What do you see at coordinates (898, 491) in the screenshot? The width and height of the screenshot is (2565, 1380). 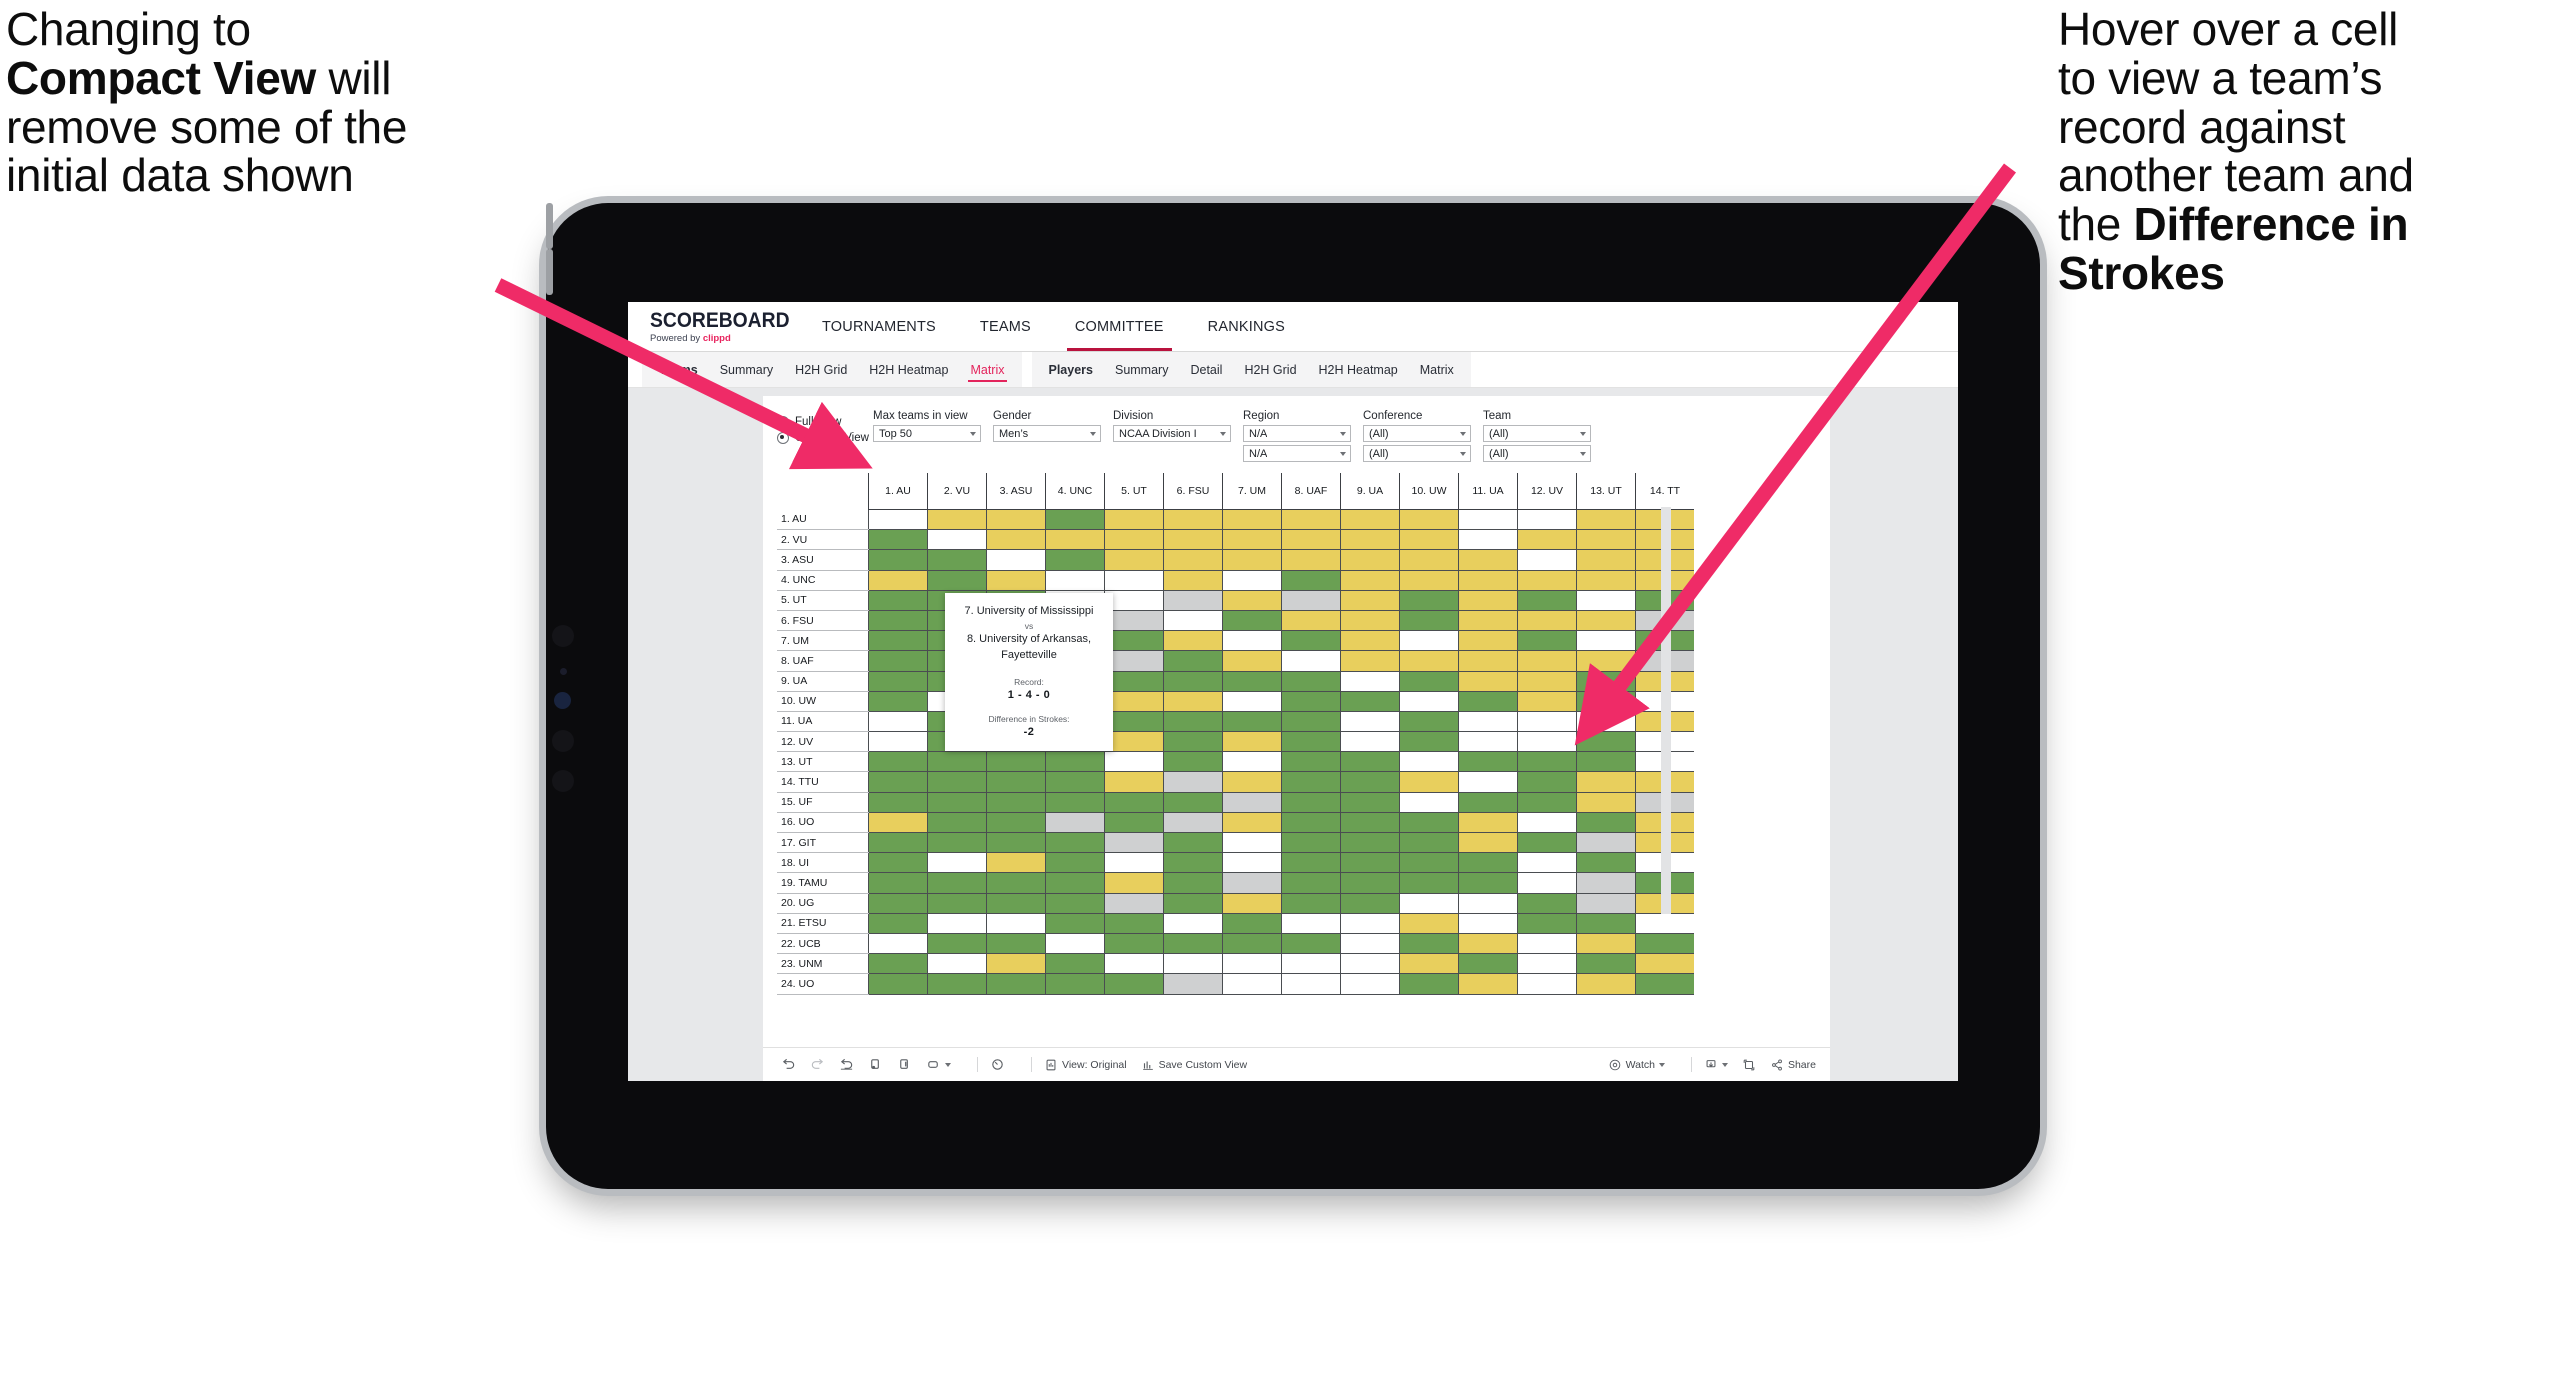 I see `matrix-column-header: 1. AU` at bounding box center [898, 491].